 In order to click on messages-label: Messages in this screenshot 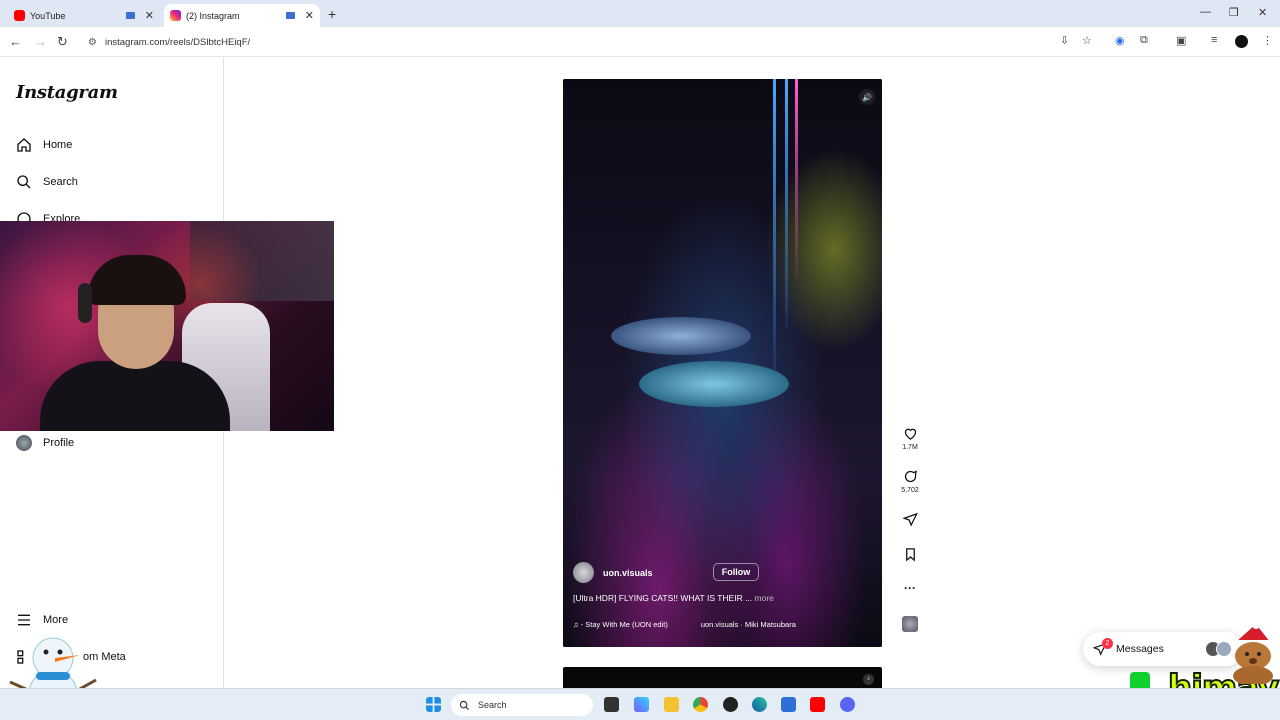, I will do `click(1140, 649)`.